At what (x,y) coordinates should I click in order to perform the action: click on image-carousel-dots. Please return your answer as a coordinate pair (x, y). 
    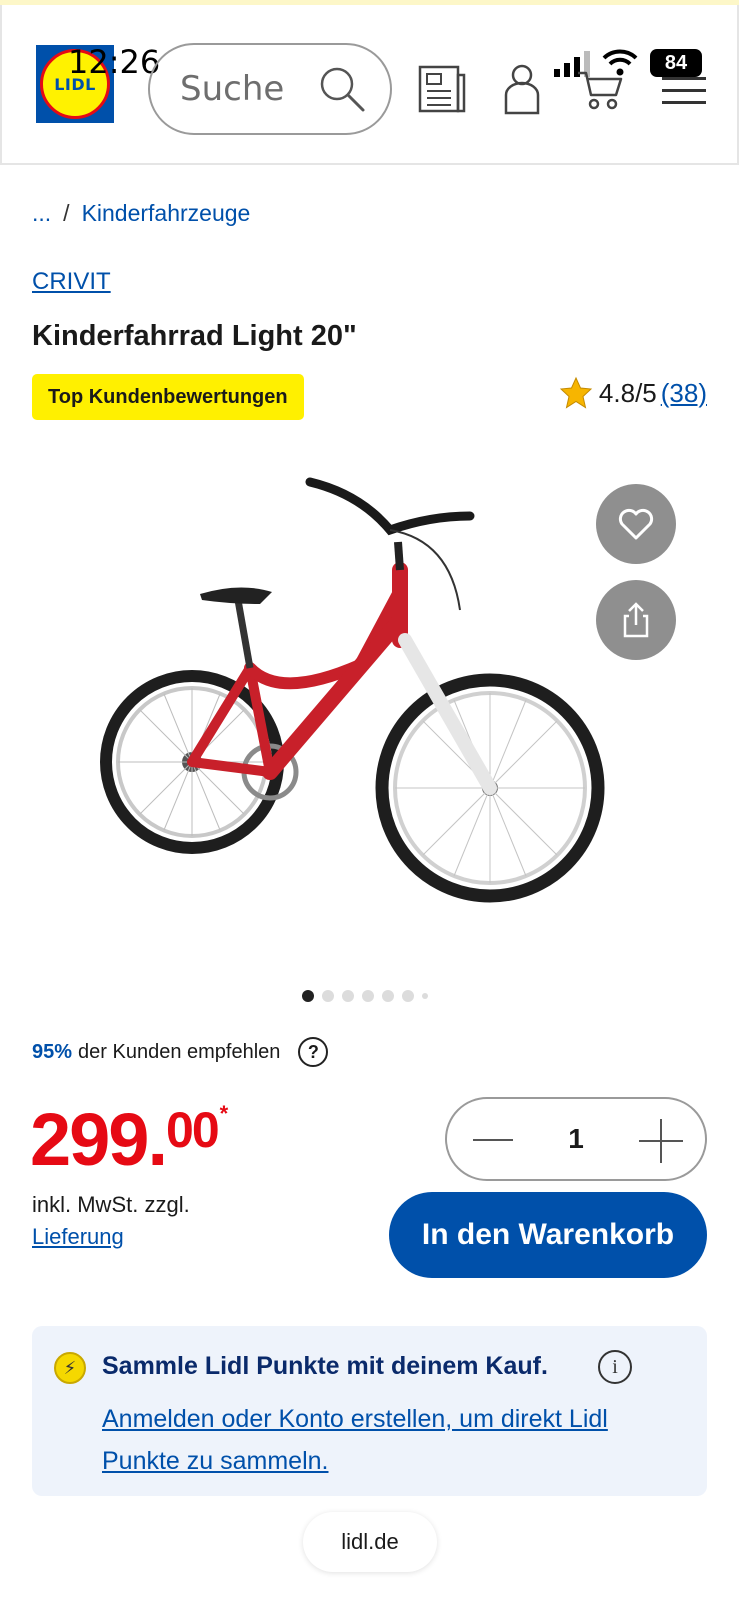
    Looking at the image, I should click on (365, 996).